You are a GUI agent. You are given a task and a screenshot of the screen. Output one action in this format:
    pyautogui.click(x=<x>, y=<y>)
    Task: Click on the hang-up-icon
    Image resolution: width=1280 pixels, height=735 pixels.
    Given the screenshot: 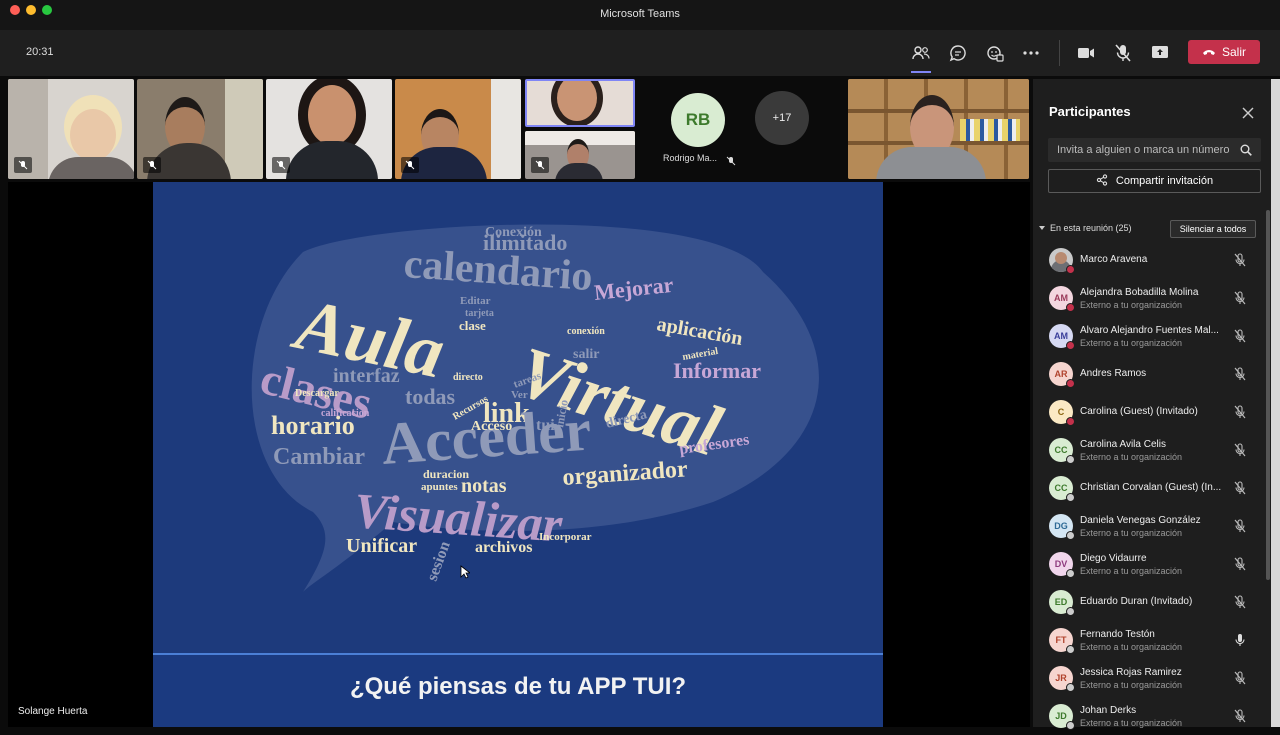 What is the action you would take?
    pyautogui.click(x=1209, y=52)
    